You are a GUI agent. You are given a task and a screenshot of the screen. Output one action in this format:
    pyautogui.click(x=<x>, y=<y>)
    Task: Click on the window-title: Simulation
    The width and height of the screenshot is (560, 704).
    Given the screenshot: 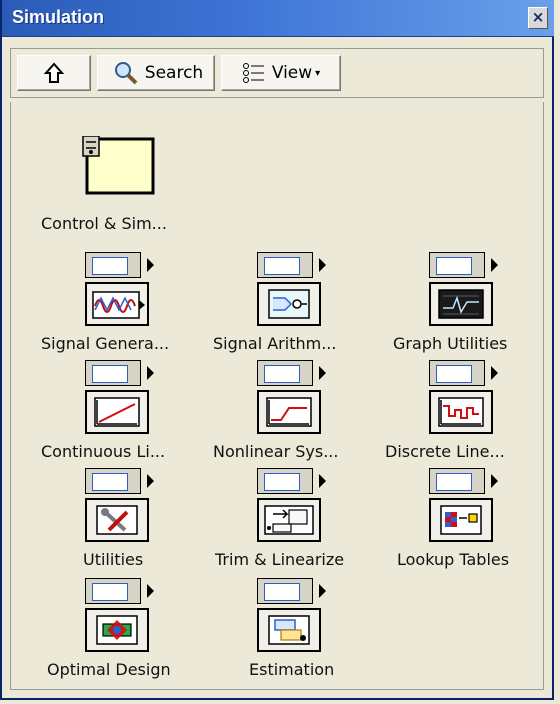 What is the action you would take?
    pyautogui.click(x=58, y=17)
    